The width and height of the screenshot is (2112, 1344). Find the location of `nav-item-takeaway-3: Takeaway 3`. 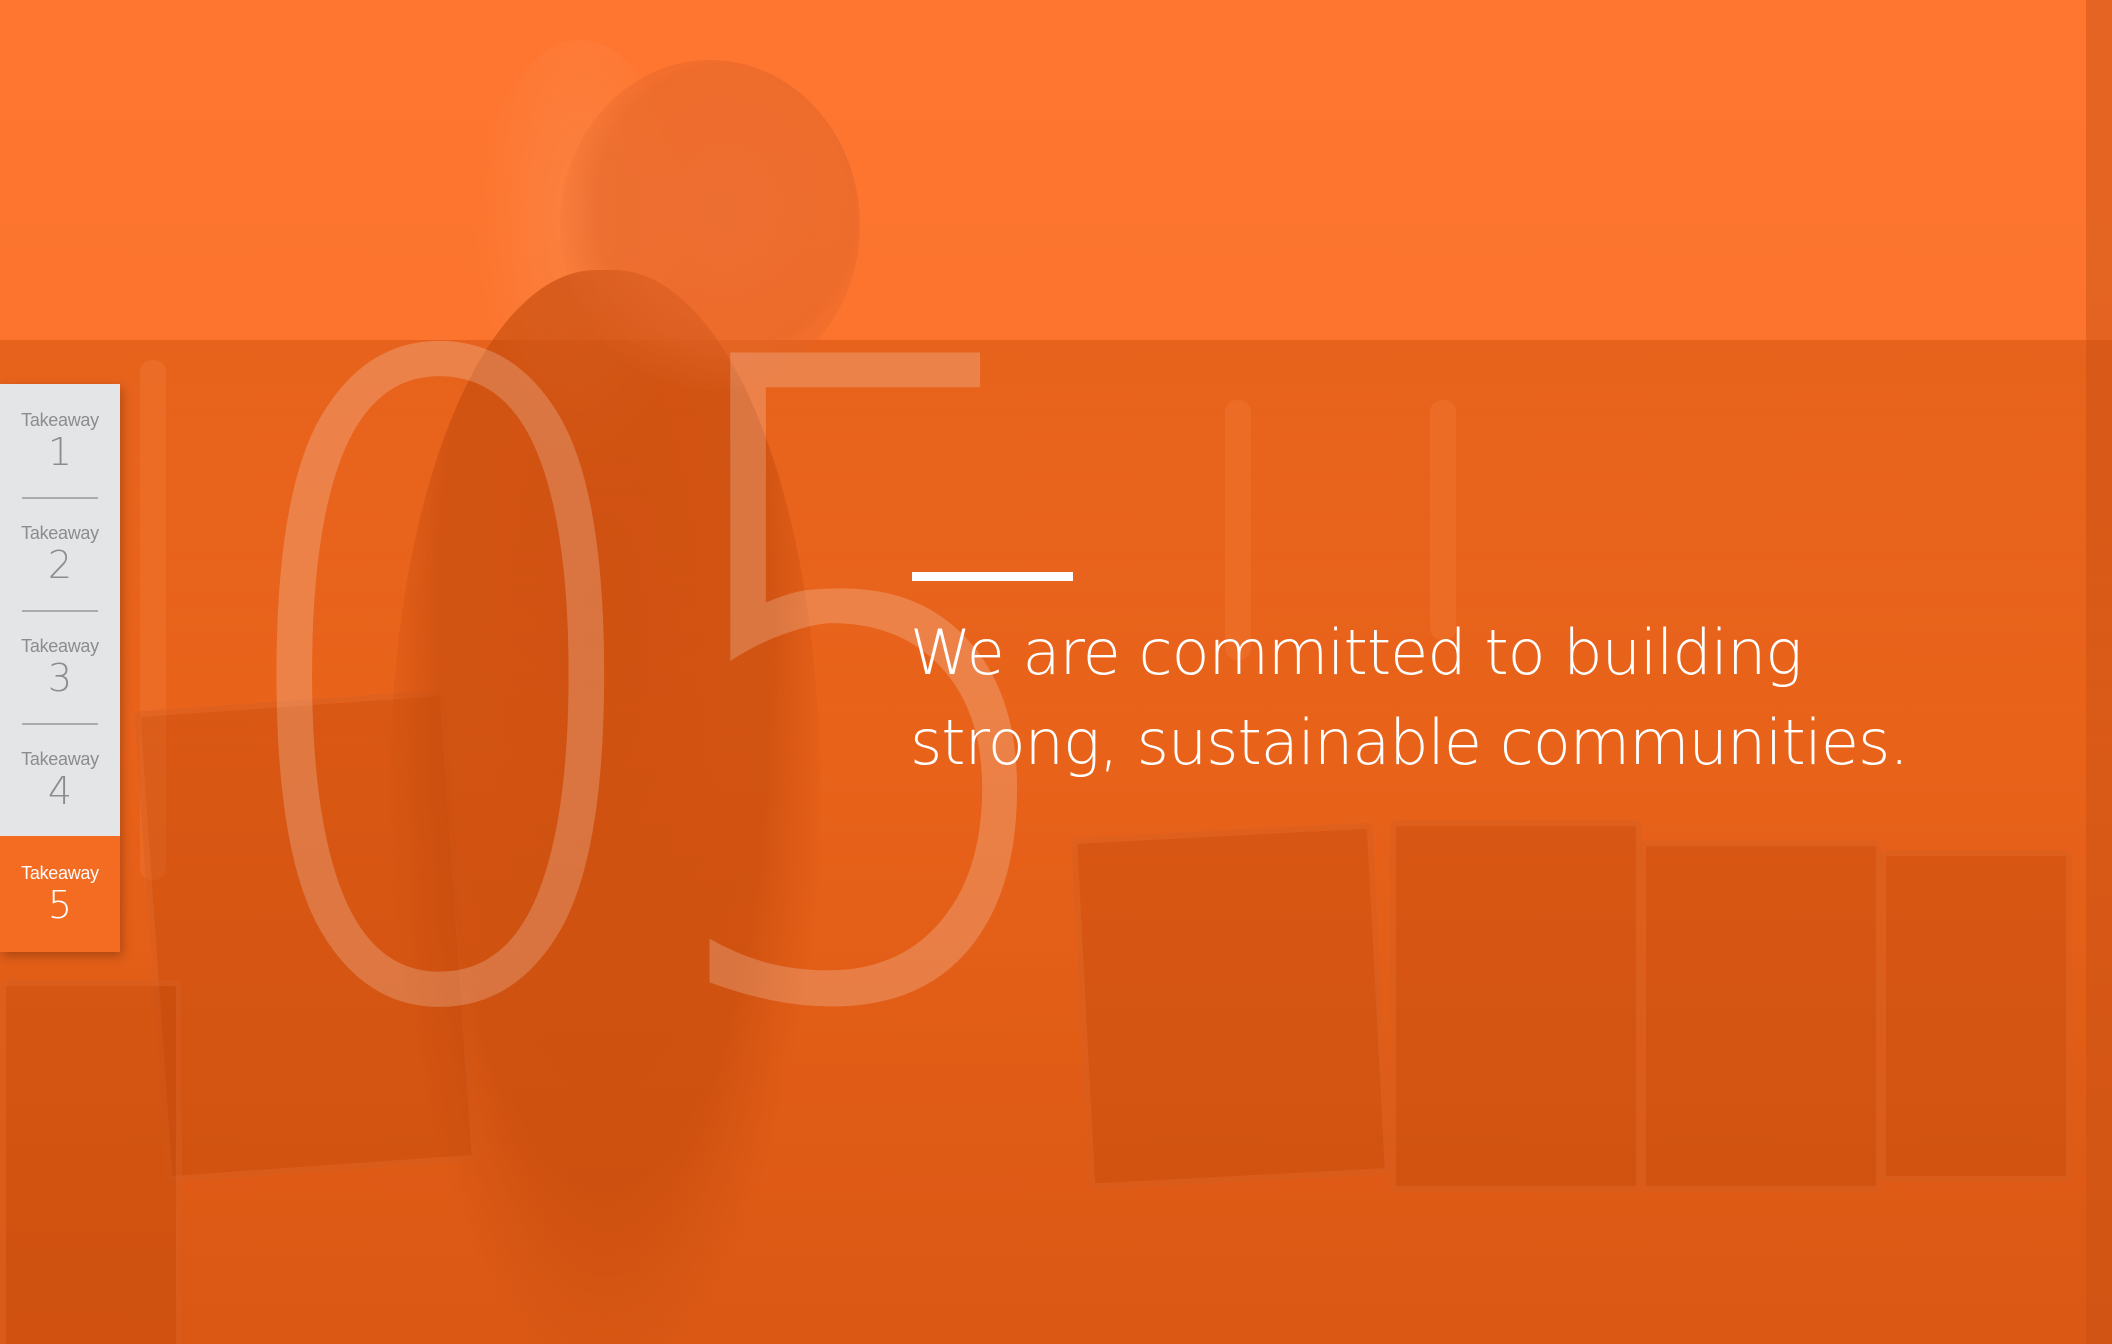

nav-item-takeaway-3: Takeaway 3 is located at coordinates (60, 666).